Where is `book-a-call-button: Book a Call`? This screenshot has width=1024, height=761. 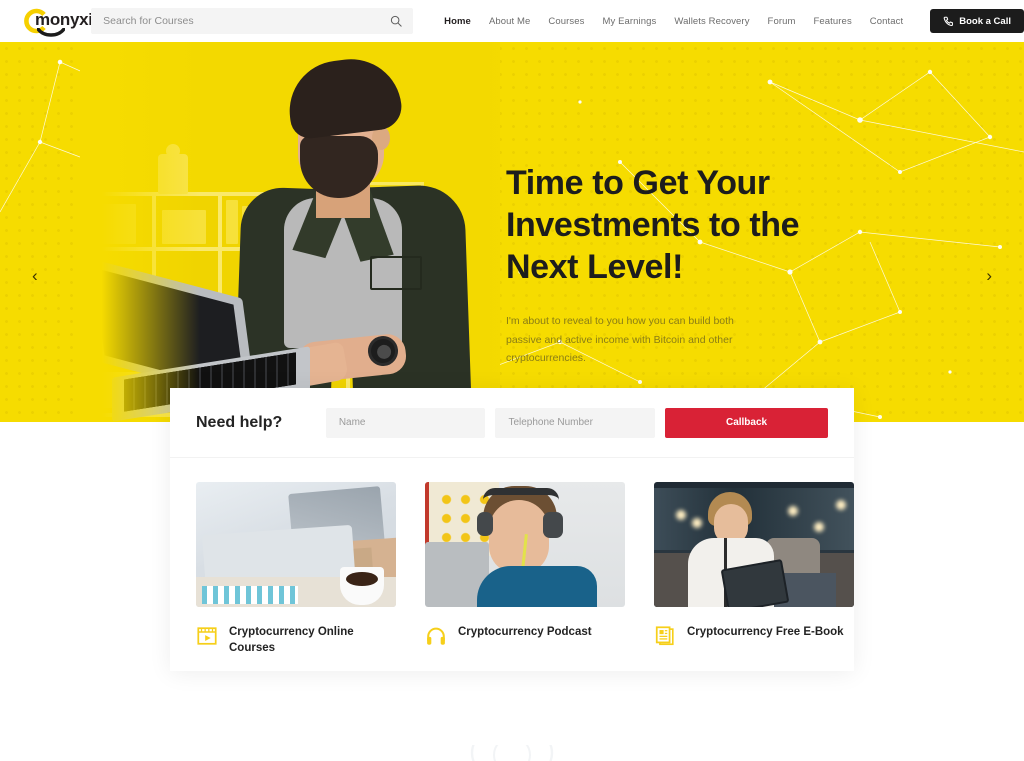
book-a-call-button: Book a Call is located at coordinates (977, 21).